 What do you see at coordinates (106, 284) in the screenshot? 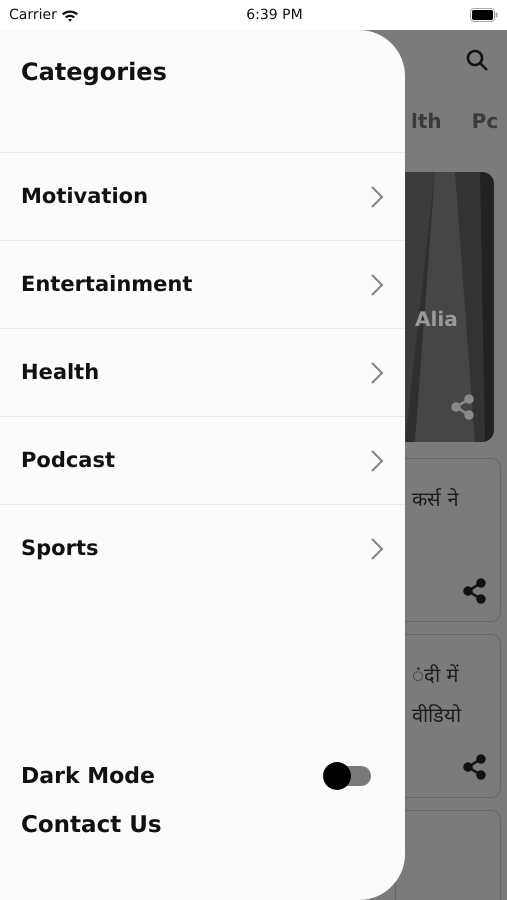
I see `category-label: Entertainment` at bounding box center [106, 284].